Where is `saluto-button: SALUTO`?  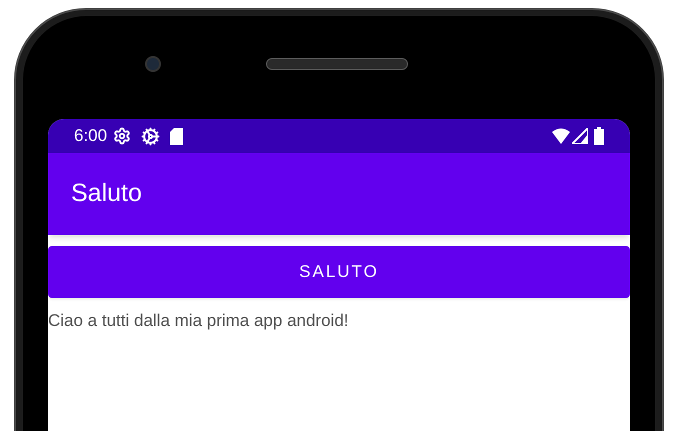
saluto-button: SALUTO is located at coordinates (339, 272).